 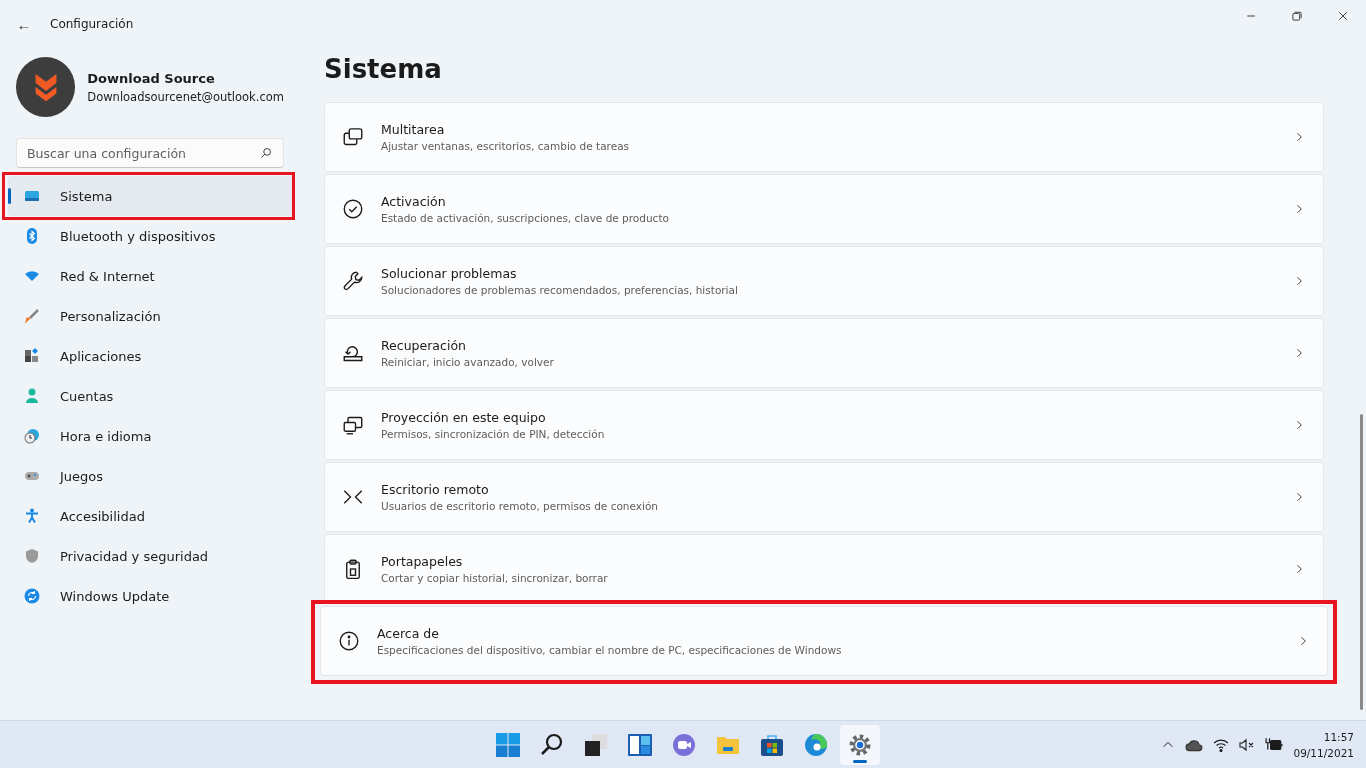 What do you see at coordinates (150, 596) in the screenshot?
I see `sidebar-item: Windows Update` at bounding box center [150, 596].